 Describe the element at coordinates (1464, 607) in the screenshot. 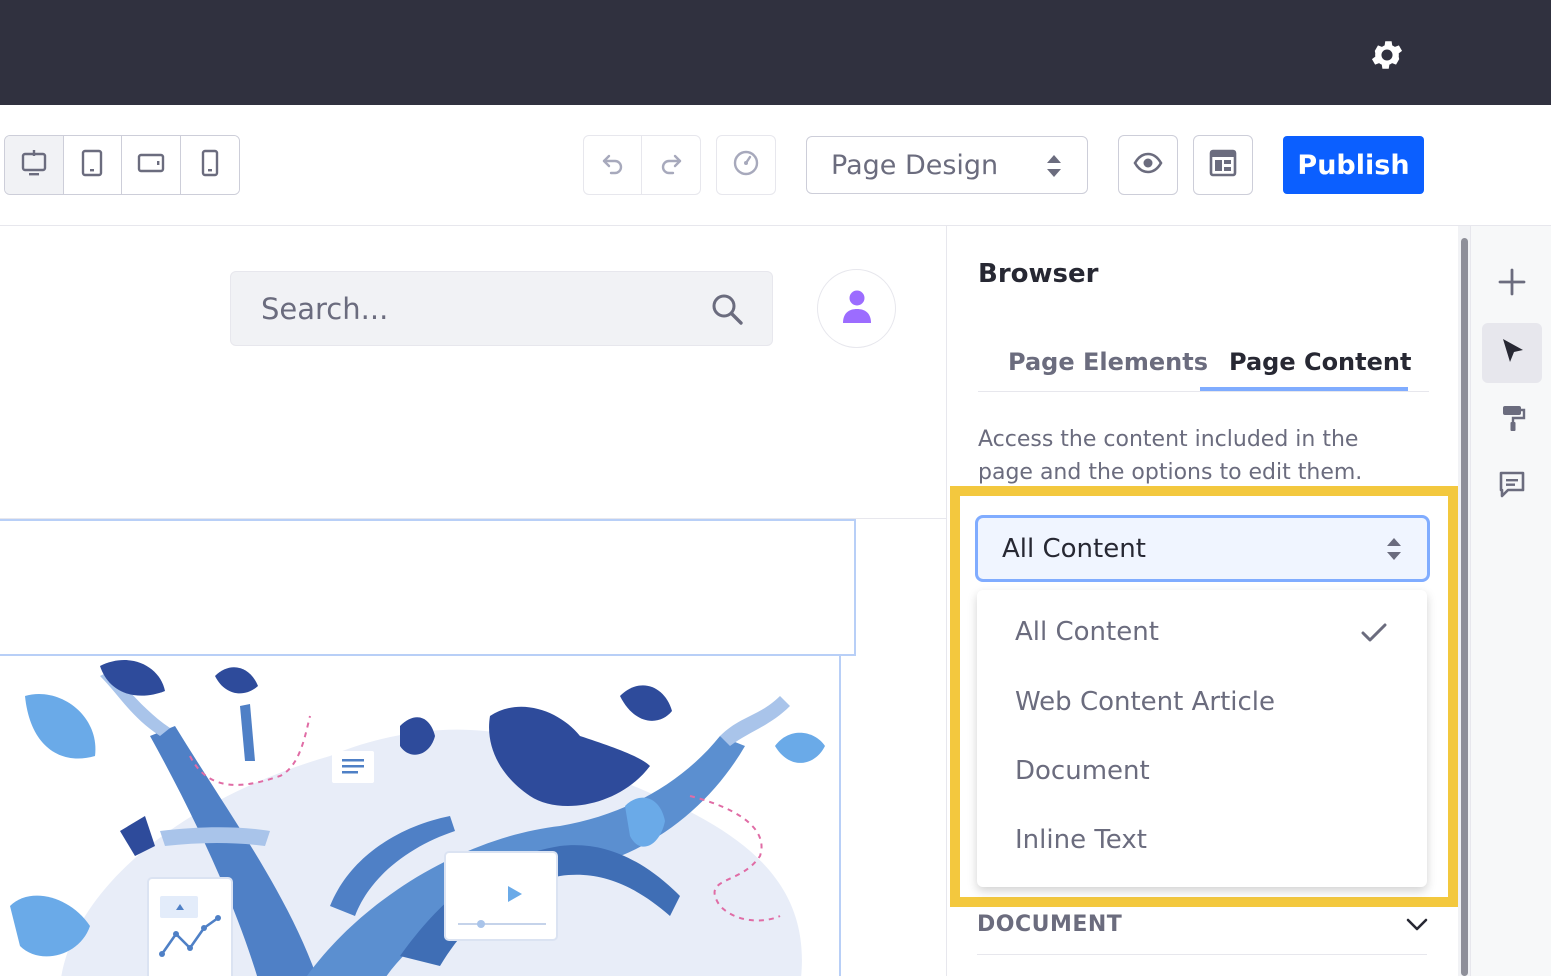

I see `panel-scrollbar-thumb` at that location.